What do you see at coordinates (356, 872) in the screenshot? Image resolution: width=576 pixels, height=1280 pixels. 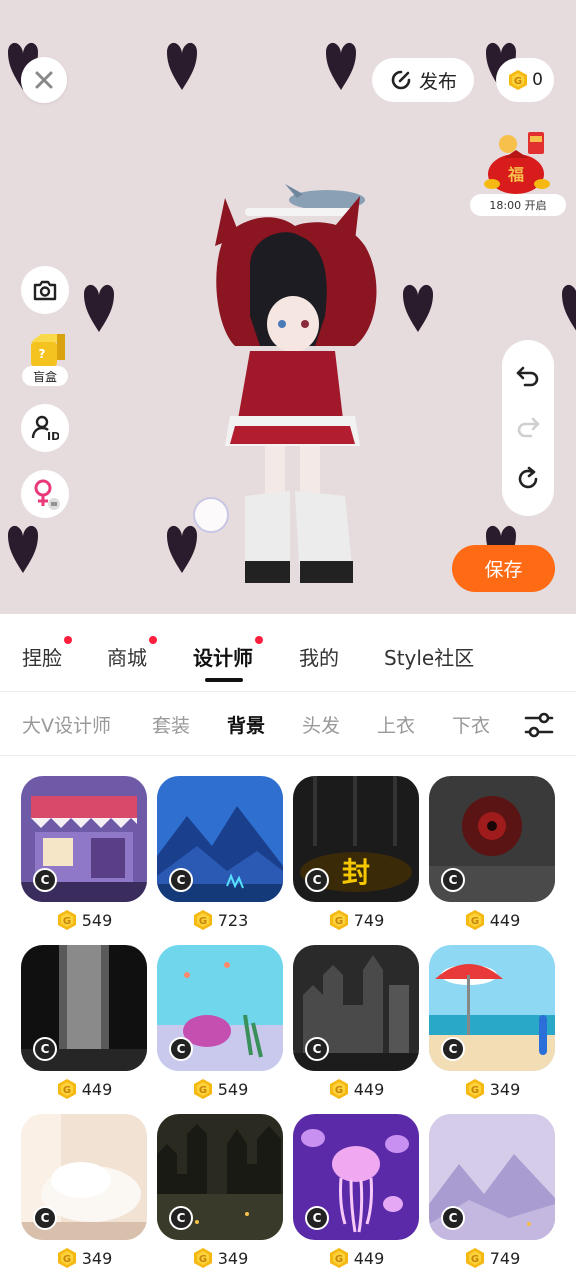 I see `svg-text: 封` at bounding box center [356, 872].